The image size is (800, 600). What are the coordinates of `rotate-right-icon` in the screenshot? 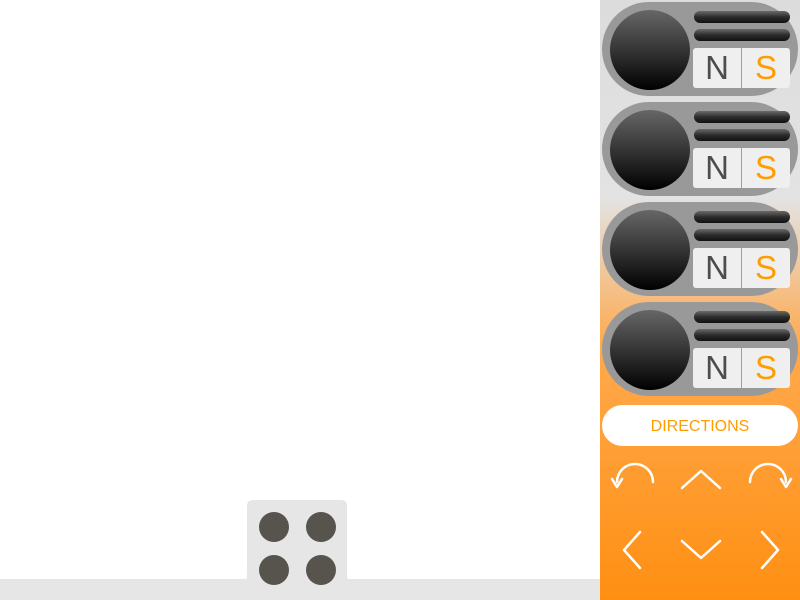 It's located at (768, 480).